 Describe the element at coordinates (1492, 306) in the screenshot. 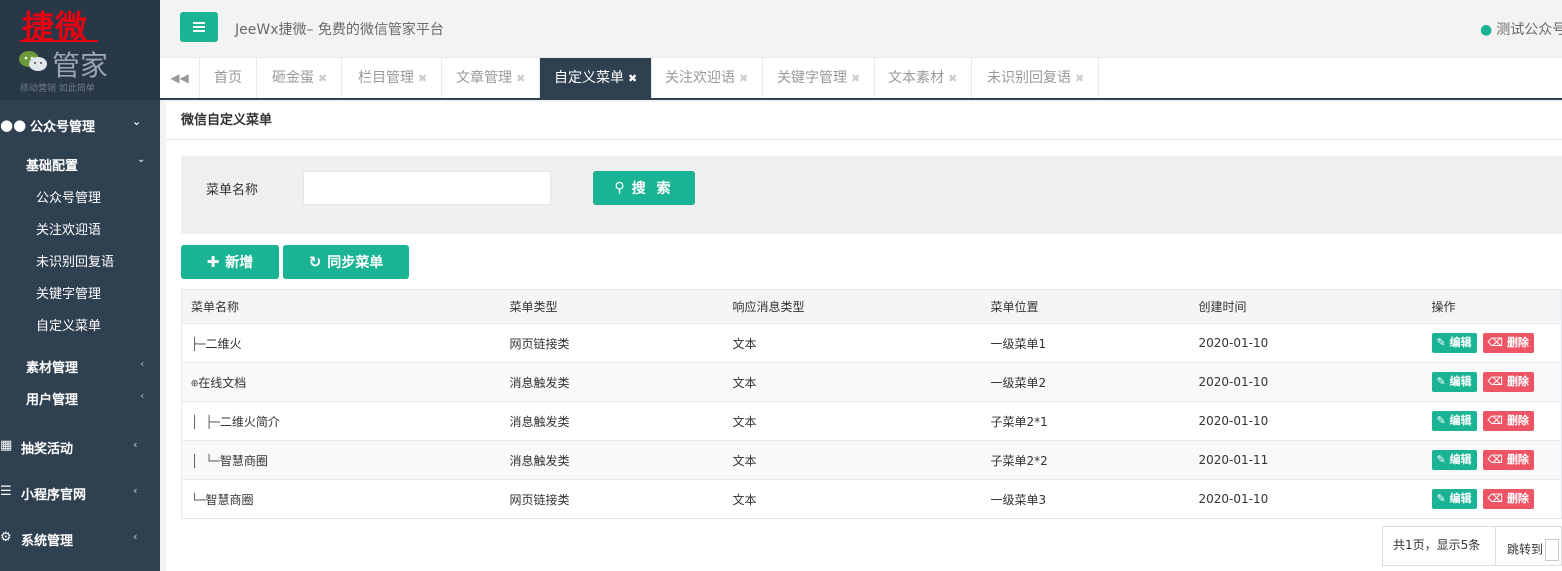

I see `col-header-actions: 操作` at that location.